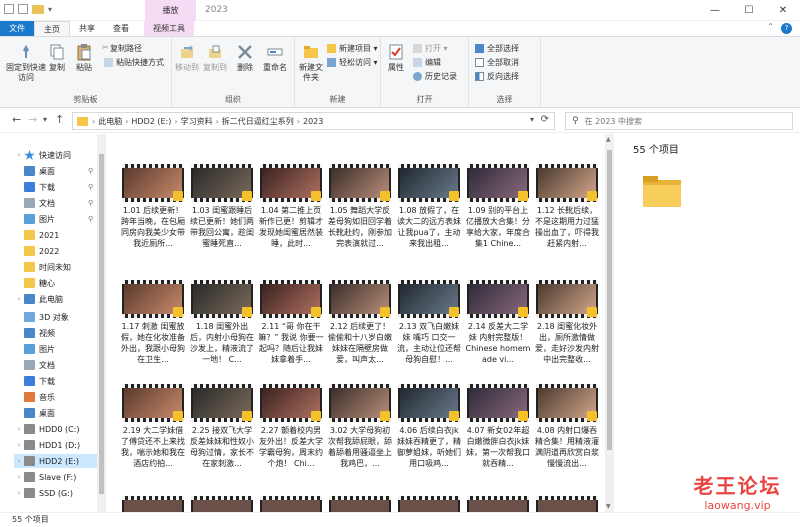 This screenshot has height=527, width=800. Describe the element at coordinates (55, 413) in the screenshot. I see `sidebar-item-pc: 桌面` at that location.